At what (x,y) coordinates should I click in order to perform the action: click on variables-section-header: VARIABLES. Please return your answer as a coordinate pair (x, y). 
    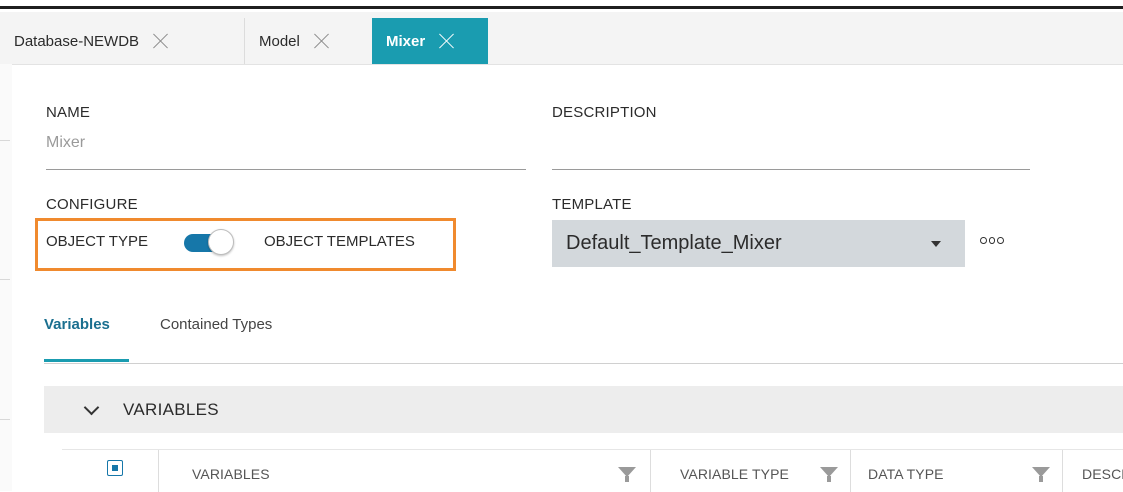
    Looking at the image, I should click on (583, 409).